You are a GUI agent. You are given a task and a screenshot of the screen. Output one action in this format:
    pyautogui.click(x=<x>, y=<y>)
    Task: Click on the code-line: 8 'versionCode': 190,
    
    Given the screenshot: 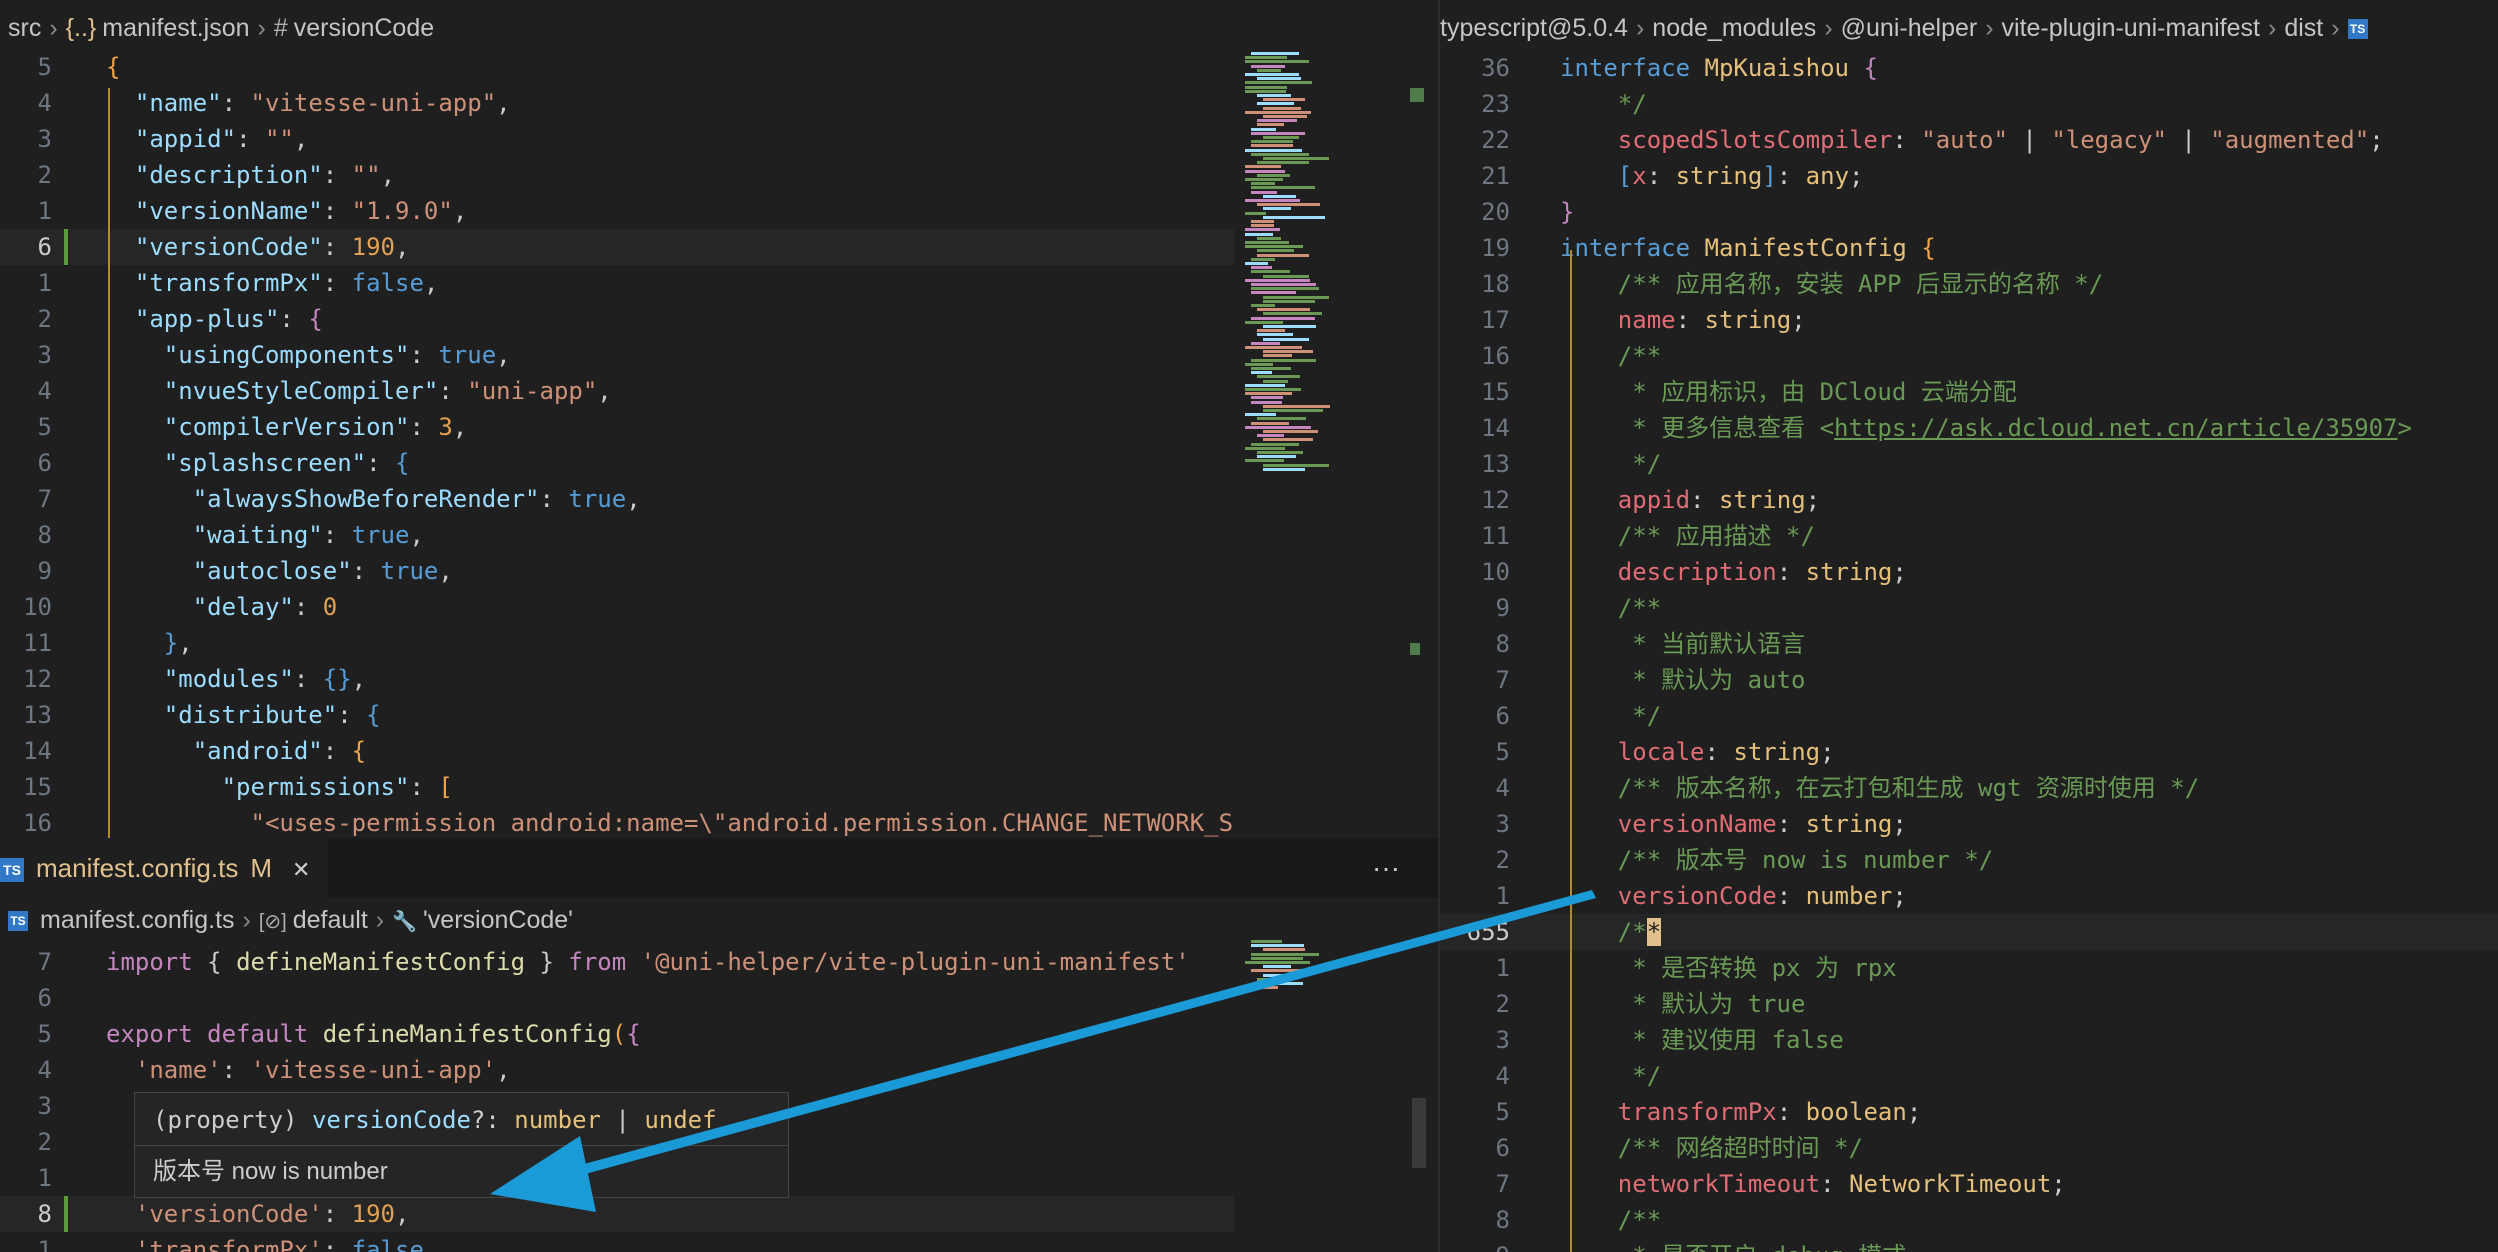 What is the action you would take?
    pyautogui.click(x=617, y=1214)
    